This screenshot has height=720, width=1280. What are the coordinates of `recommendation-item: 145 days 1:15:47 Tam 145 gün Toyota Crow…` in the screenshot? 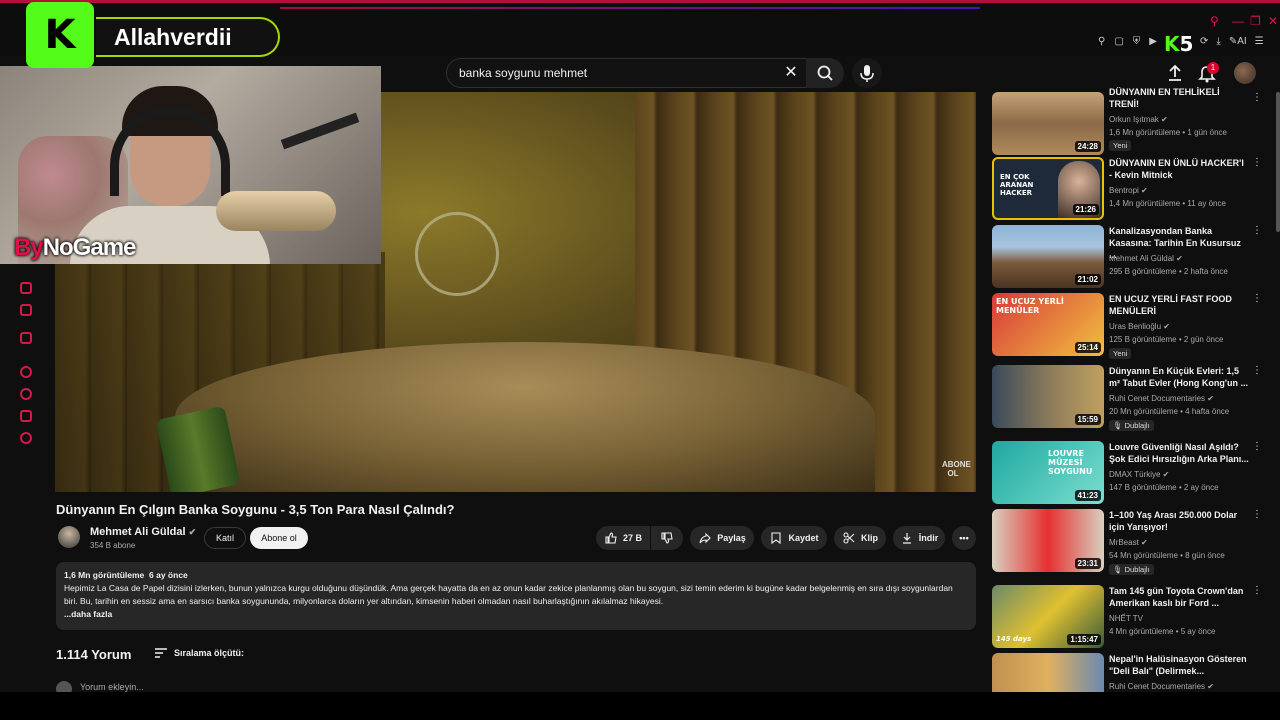 It's located at (1127, 617).